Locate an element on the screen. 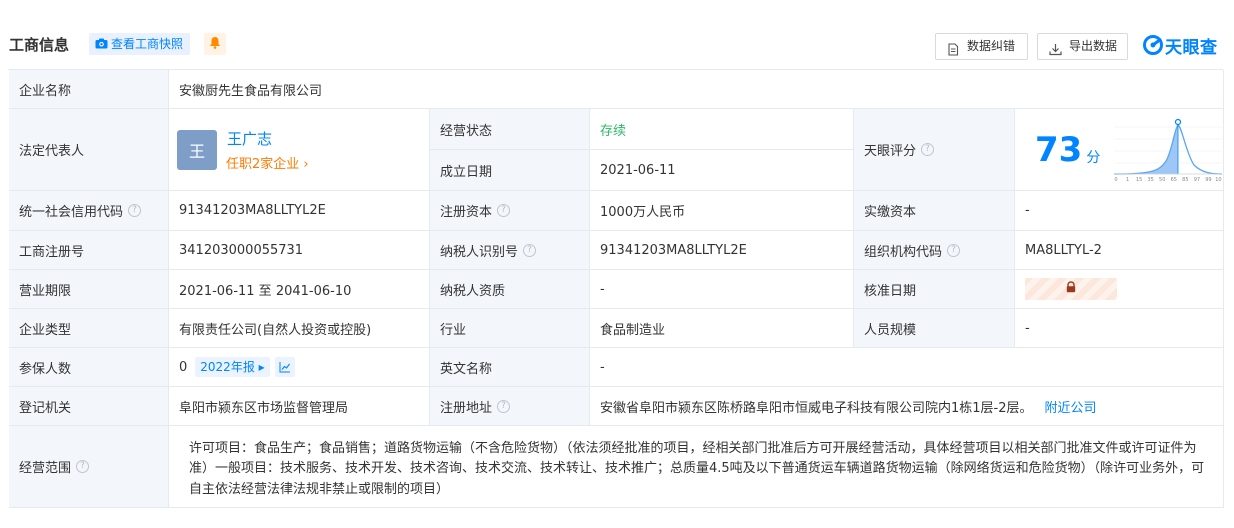  legal-rep-positions-link: 任职2家企业 › is located at coordinates (267, 162).